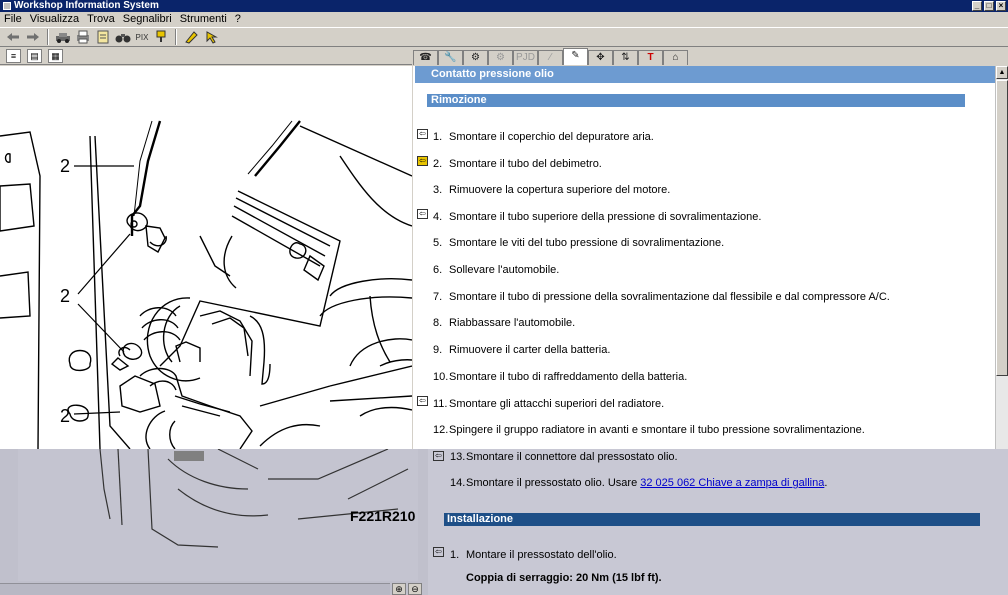 This screenshot has width=1008, height=595. What do you see at coordinates (504, 6) in the screenshot?
I see `title-bar: Workshop Information System _ □ ×` at bounding box center [504, 6].